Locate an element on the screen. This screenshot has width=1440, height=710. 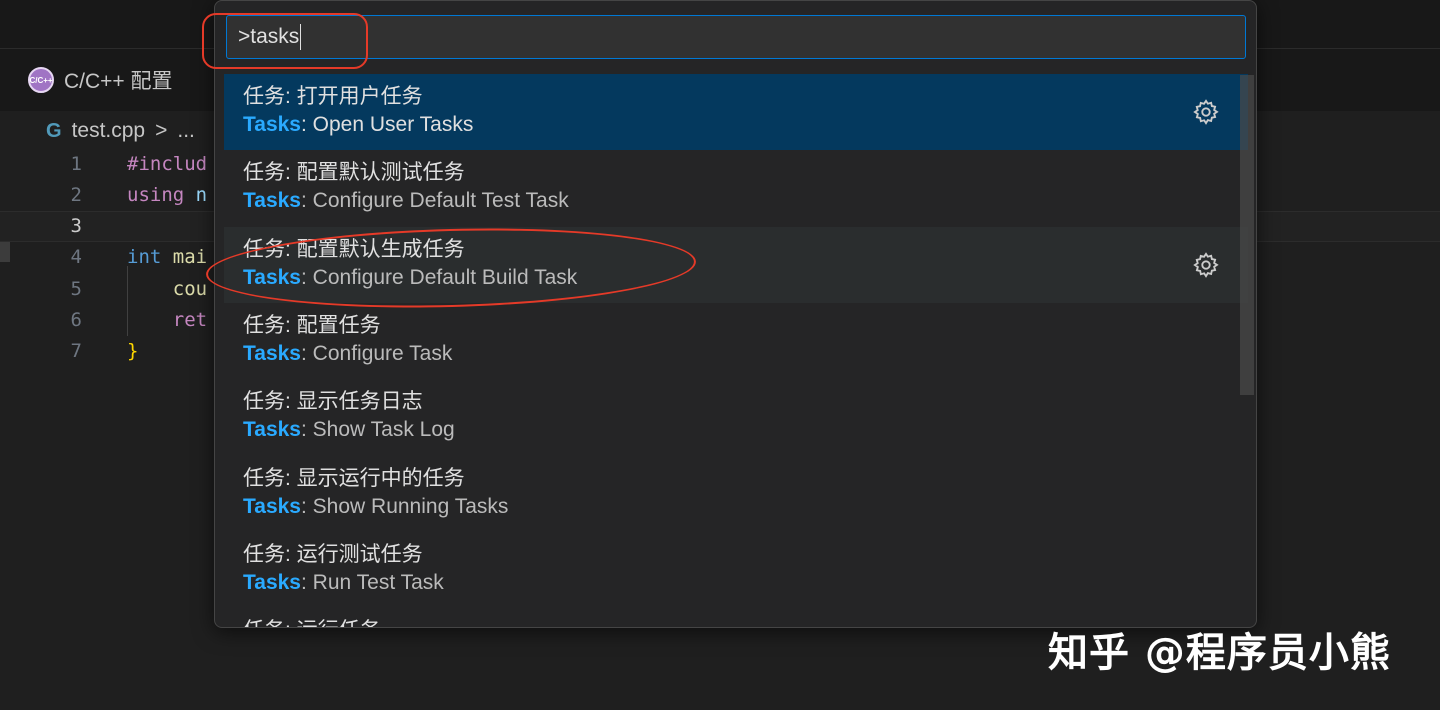
command-item: 任务: 配置任务 Tasks: Configure Task is located at coordinates (736, 341).